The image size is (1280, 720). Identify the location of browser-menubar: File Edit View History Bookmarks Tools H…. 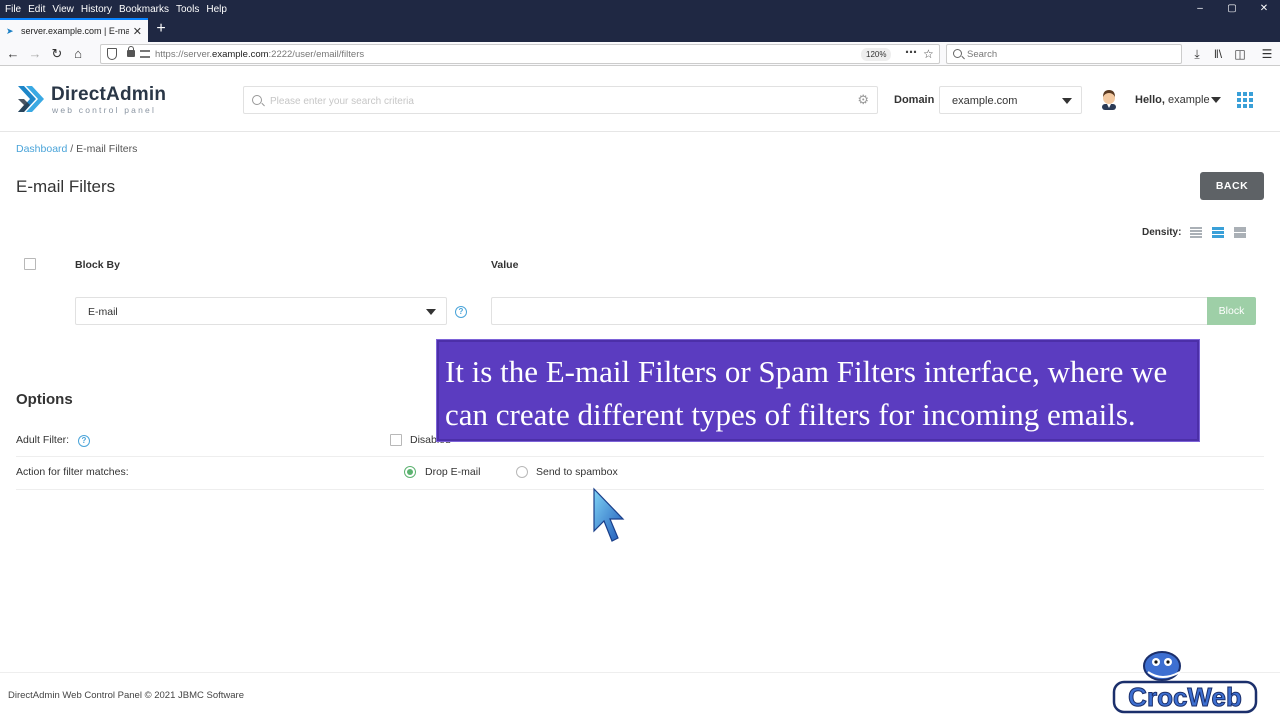
(640, 9).